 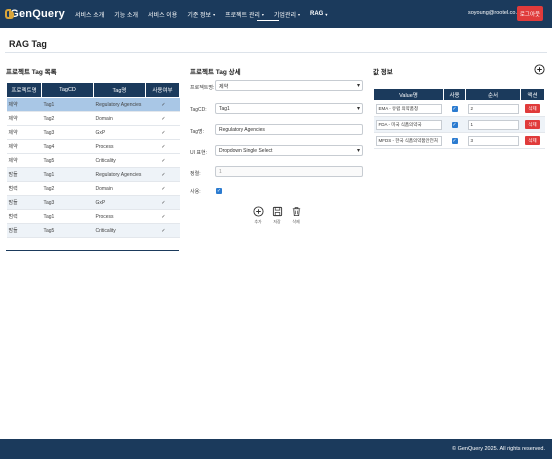 I want to click on value-name-input: FDA - 미국 식품의약국, so click(x=408, y=124).